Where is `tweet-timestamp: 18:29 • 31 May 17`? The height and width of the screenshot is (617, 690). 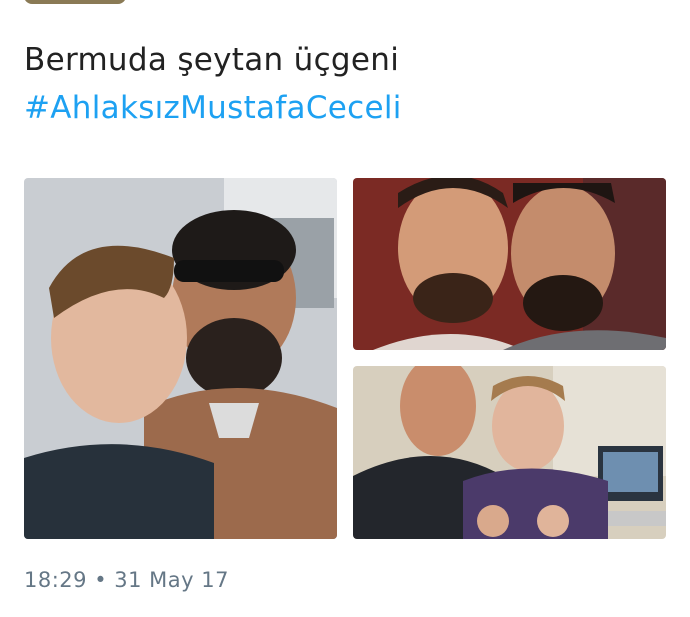 tweet-timestamp: 18:29 • 31 May 17 is located at coordinates (126, 580).